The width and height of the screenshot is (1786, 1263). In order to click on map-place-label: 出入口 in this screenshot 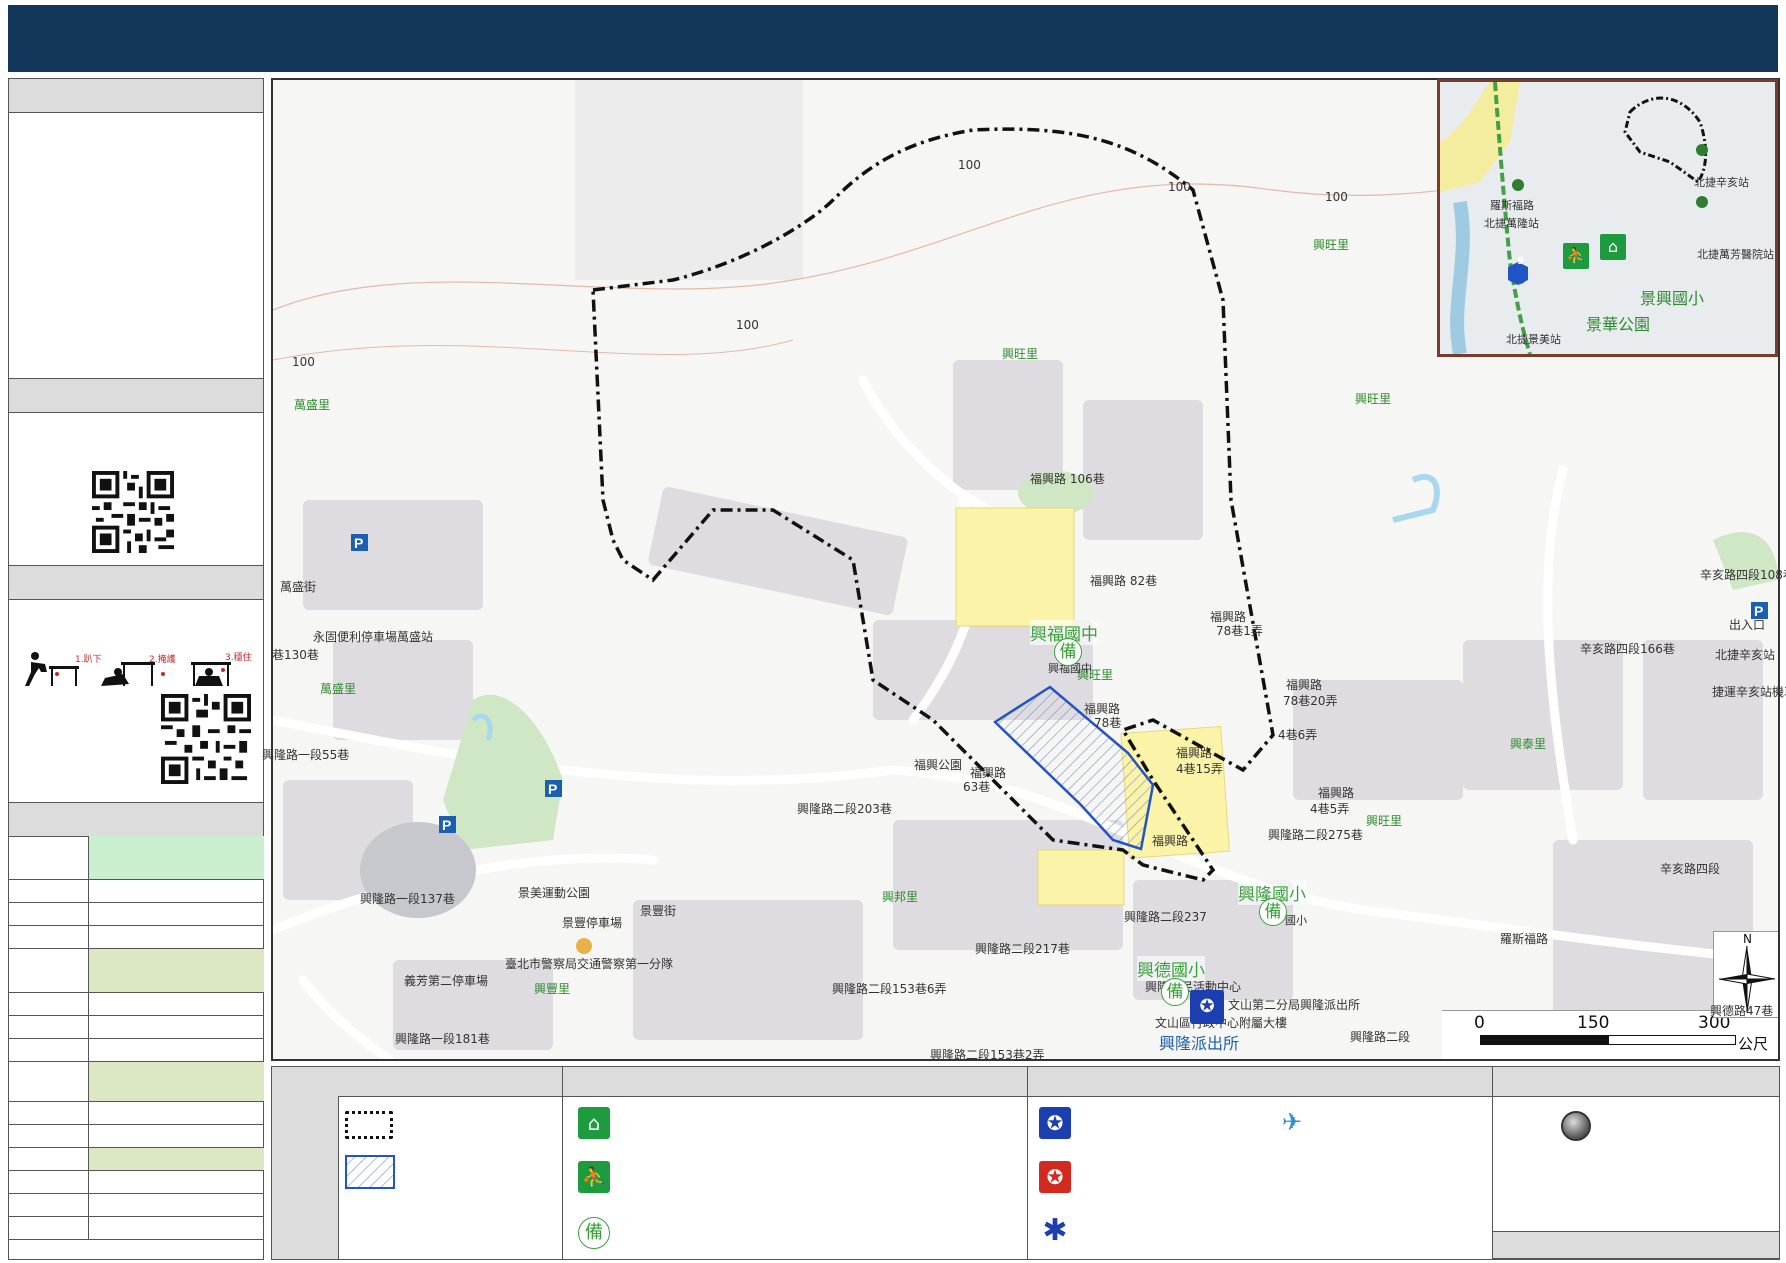, I will do `click(1747, 625)`.